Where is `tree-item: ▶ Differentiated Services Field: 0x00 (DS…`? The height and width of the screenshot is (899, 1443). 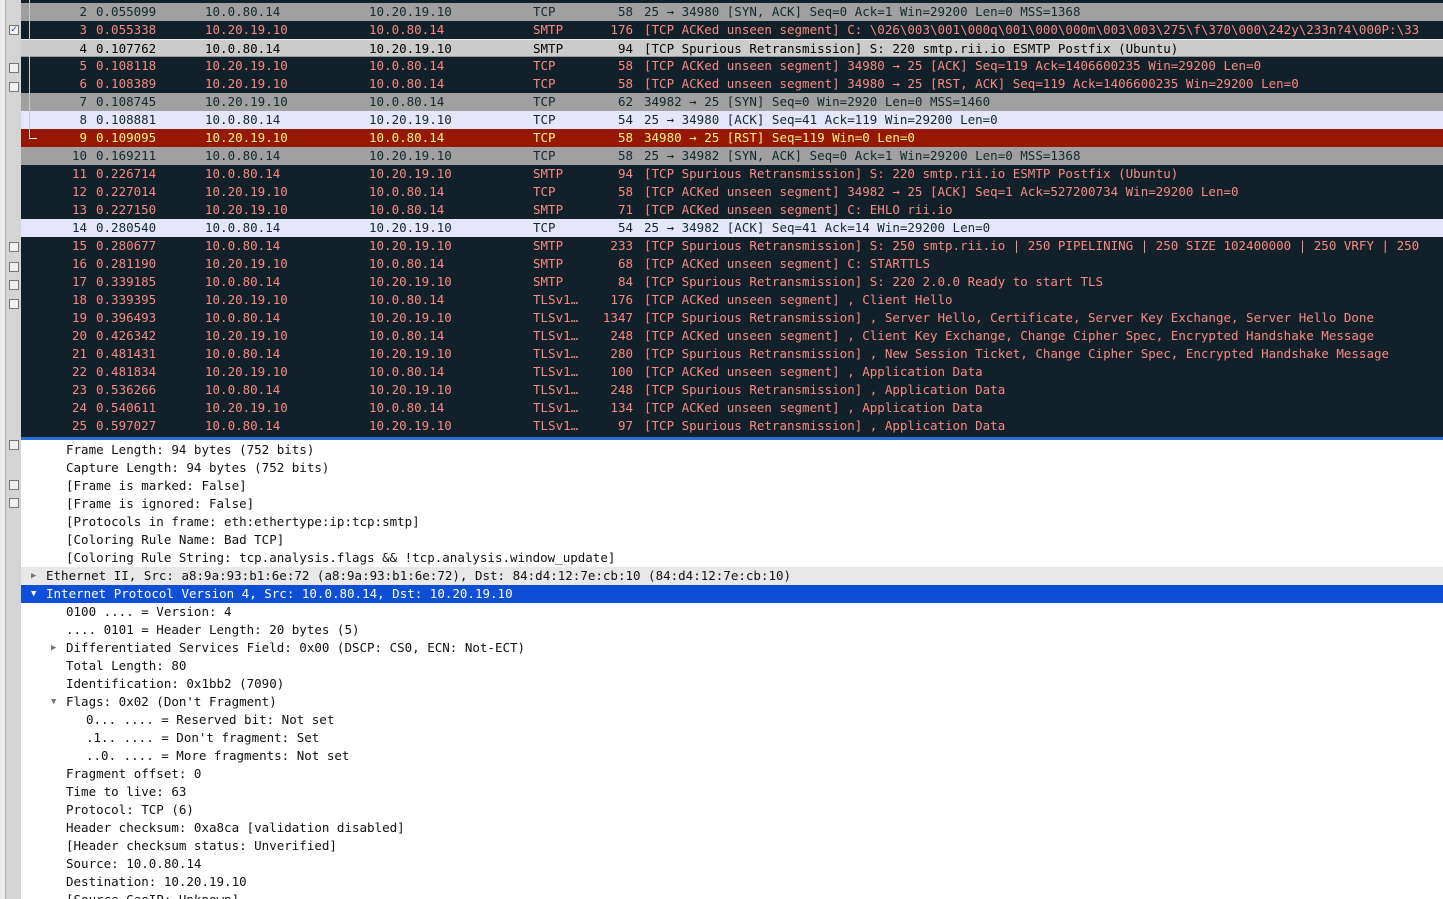 tree-item: ▶ Differentiated Services Field: 0x00 (DS… is located at coordinates (732, 648).